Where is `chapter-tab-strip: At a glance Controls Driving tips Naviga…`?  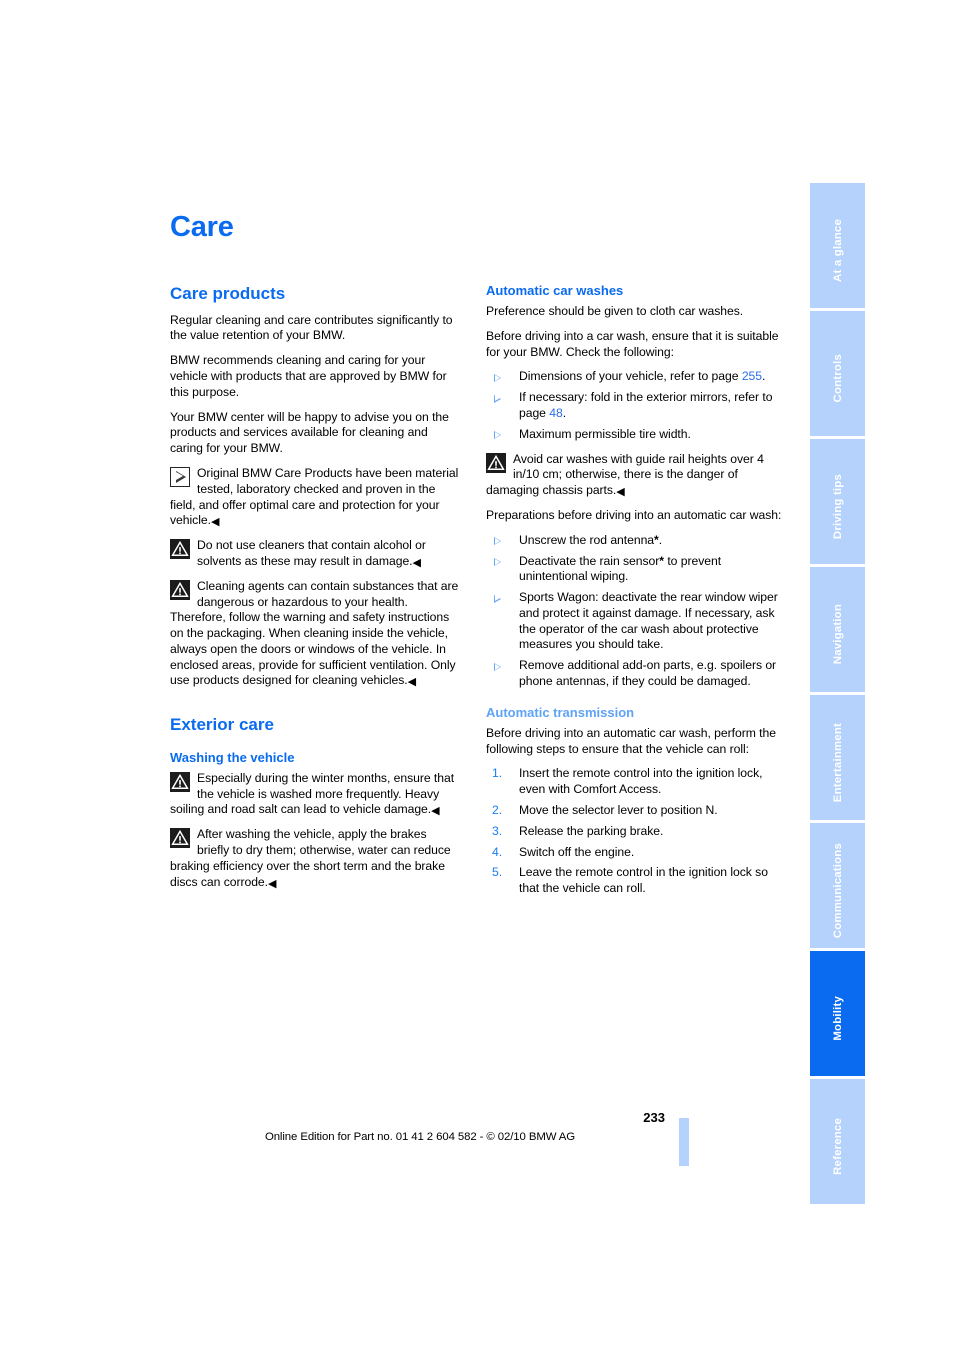
chapter-tab-strip: At a glance Controls Driving tips Naviga… is located at coordinates (837, 695).